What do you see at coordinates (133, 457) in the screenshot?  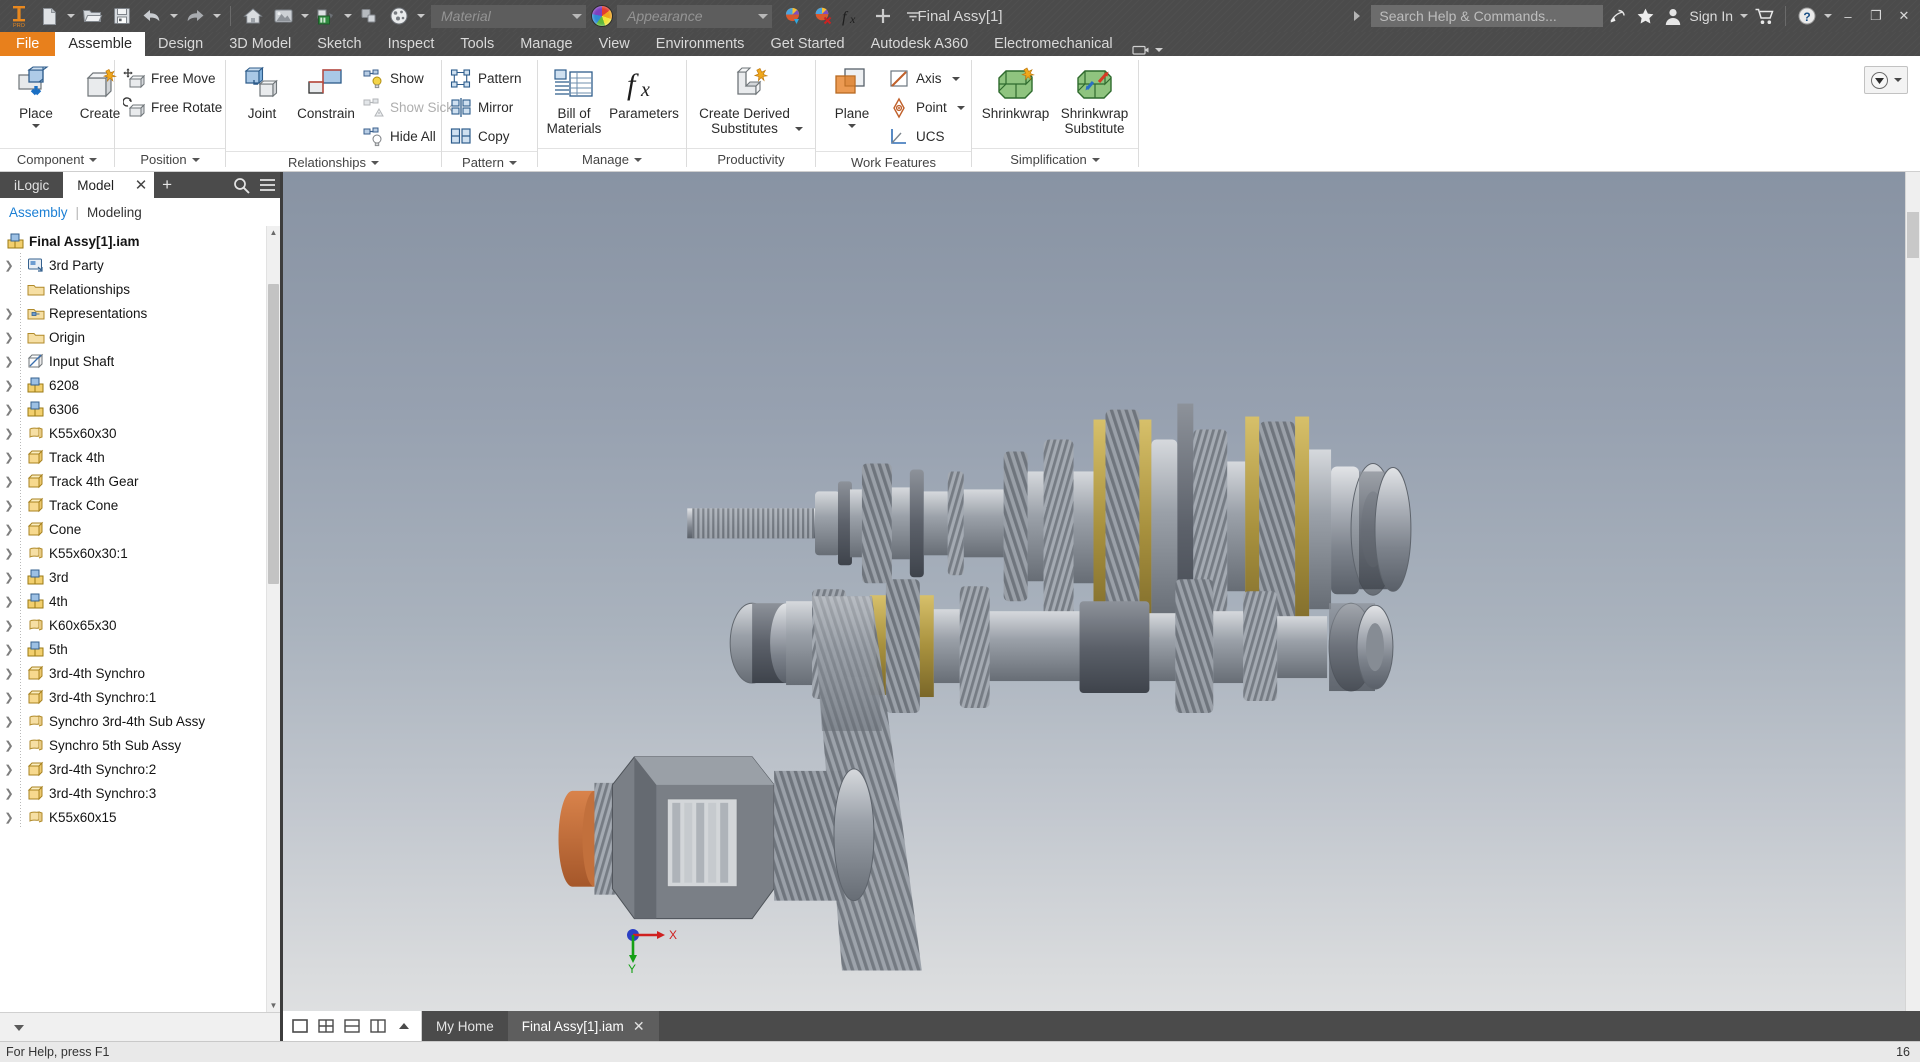 I see `tree-item-track-4th: ❯ Track 4th` at bounding box center [133, 457].